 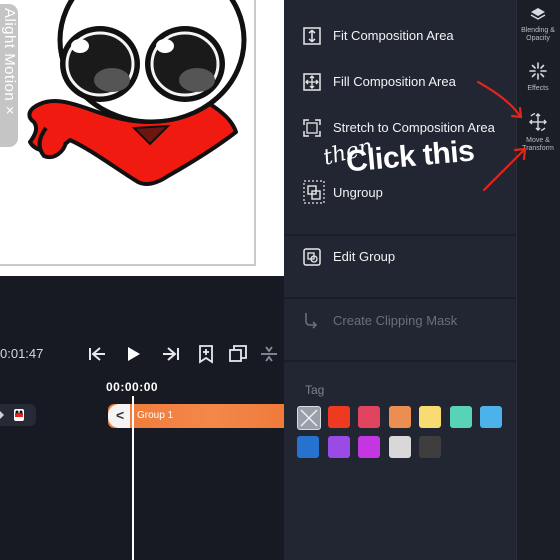 I want to click on menu-item-label: Ungroup, so click(x=358, y=192).